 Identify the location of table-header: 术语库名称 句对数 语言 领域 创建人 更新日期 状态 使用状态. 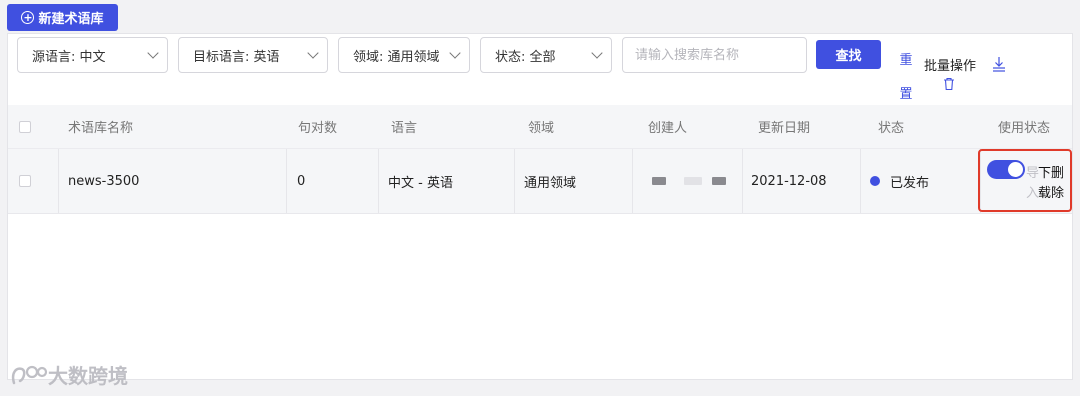
(540, 127).